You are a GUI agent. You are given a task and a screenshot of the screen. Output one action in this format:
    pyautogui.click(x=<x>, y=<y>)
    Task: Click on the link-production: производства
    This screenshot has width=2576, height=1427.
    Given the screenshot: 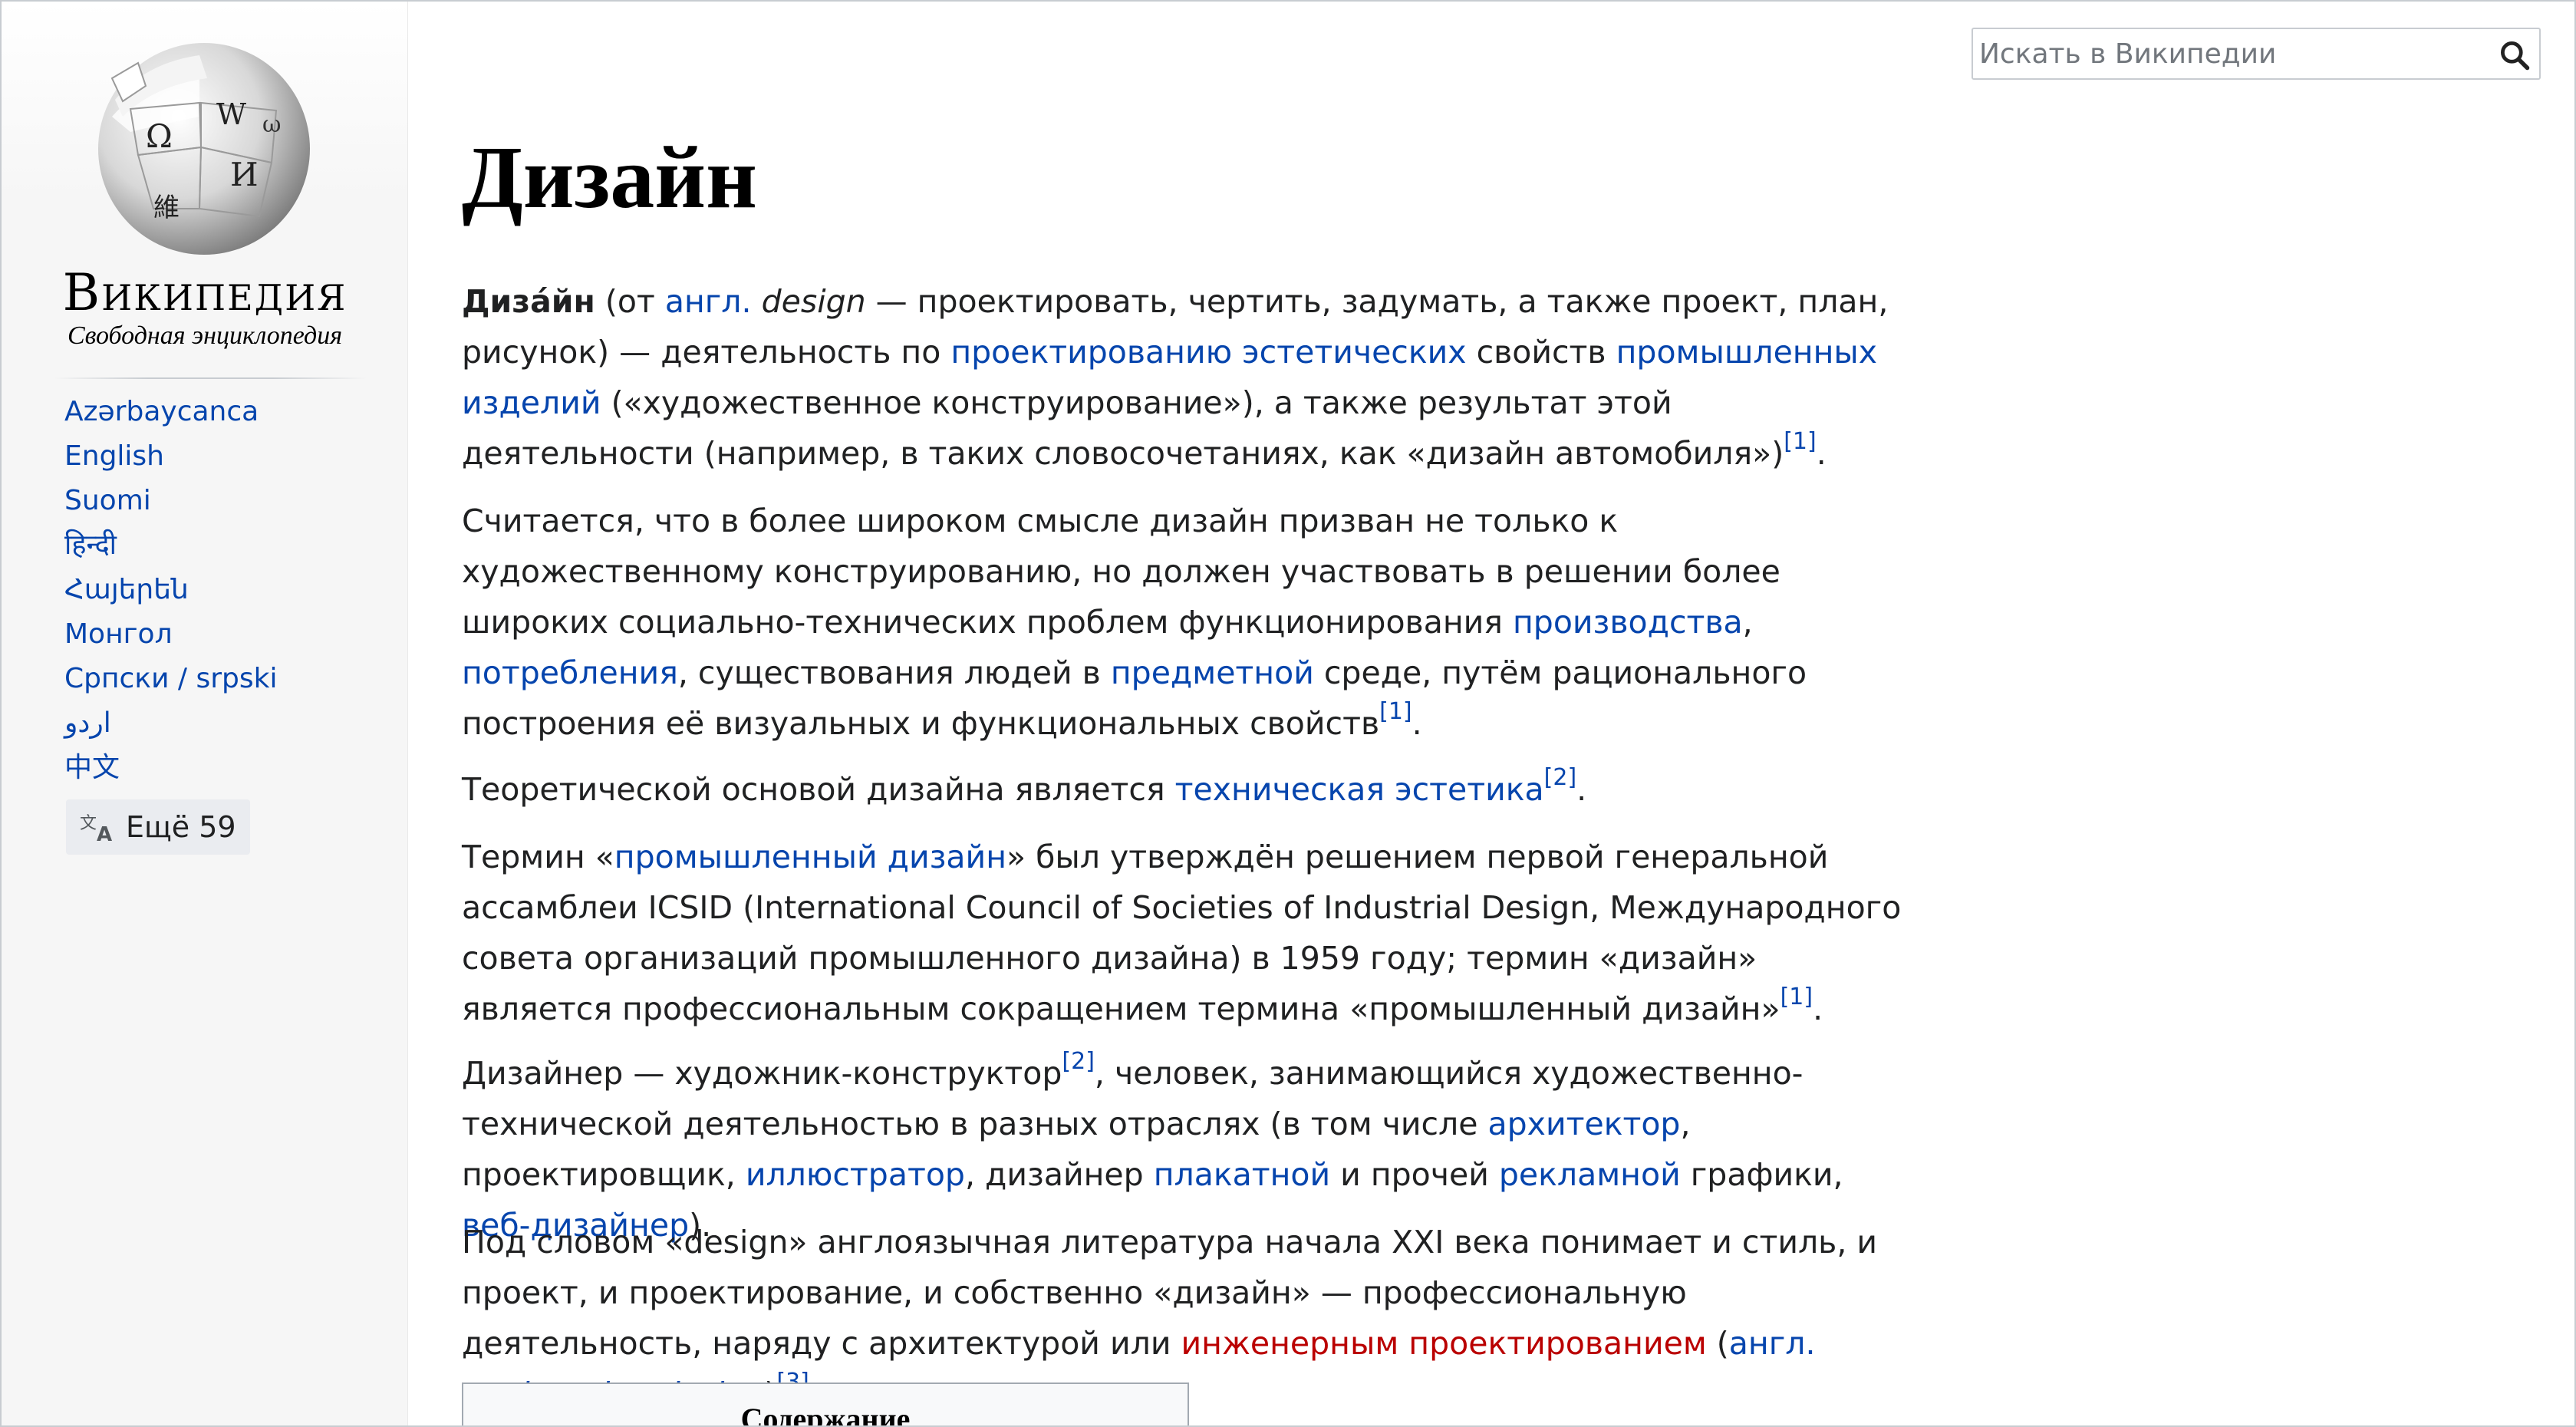 What is the action you would take?
    pyautogui.click(x=1628, y=622)
    